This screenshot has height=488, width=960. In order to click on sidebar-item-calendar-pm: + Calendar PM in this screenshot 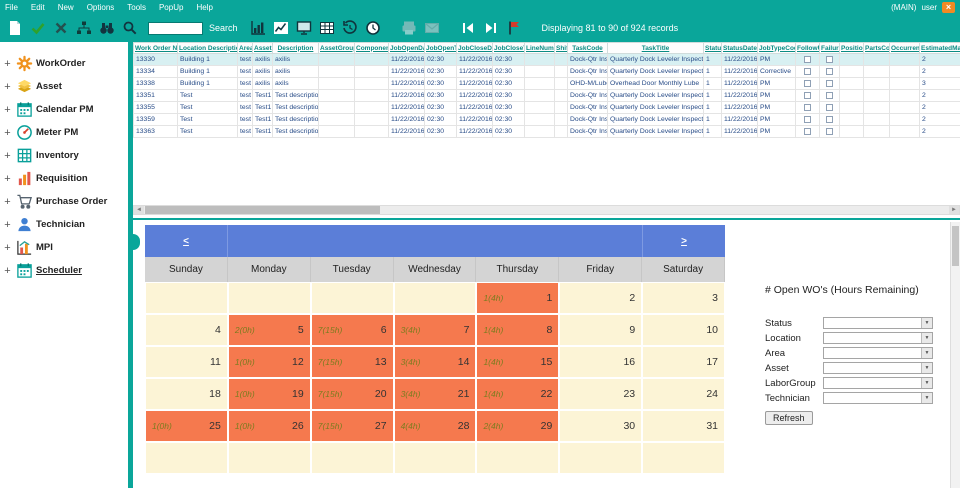, I will do `click(64, 109)`.